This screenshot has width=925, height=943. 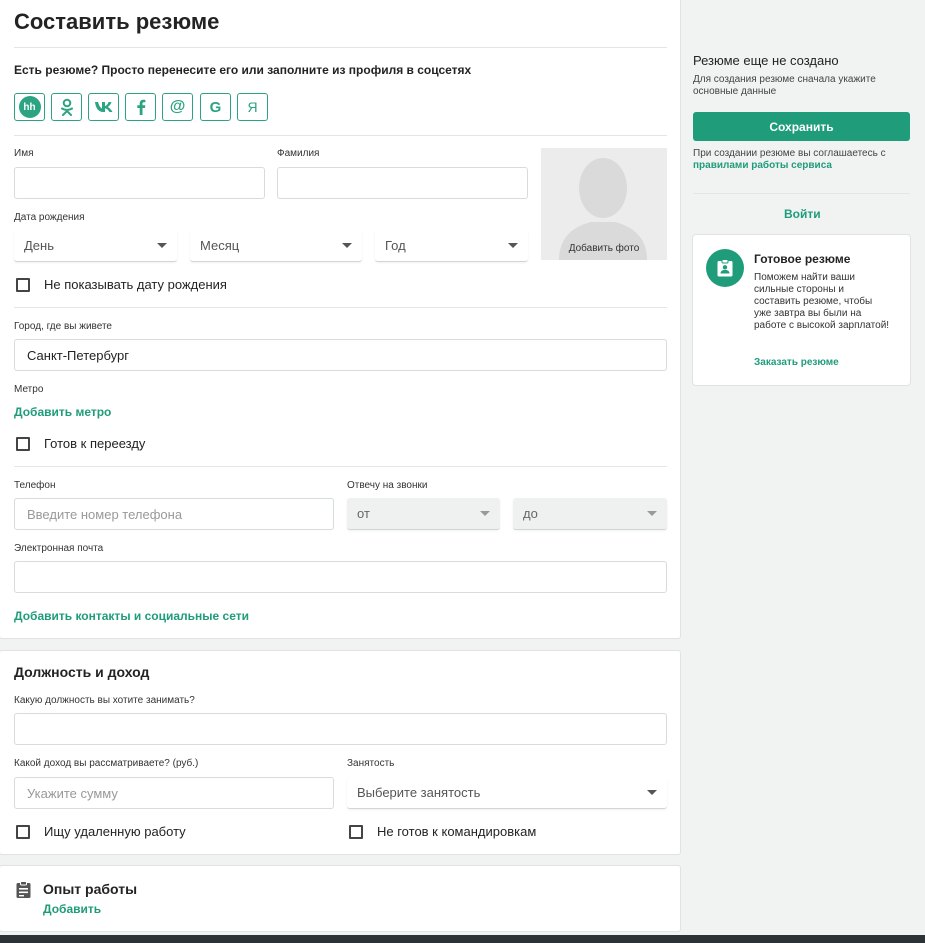 What do you see at coordinates (762, 165) in the screenshot?
I see `service-rules-link: правилами работы сервиса` at bounding box center [762, 165].